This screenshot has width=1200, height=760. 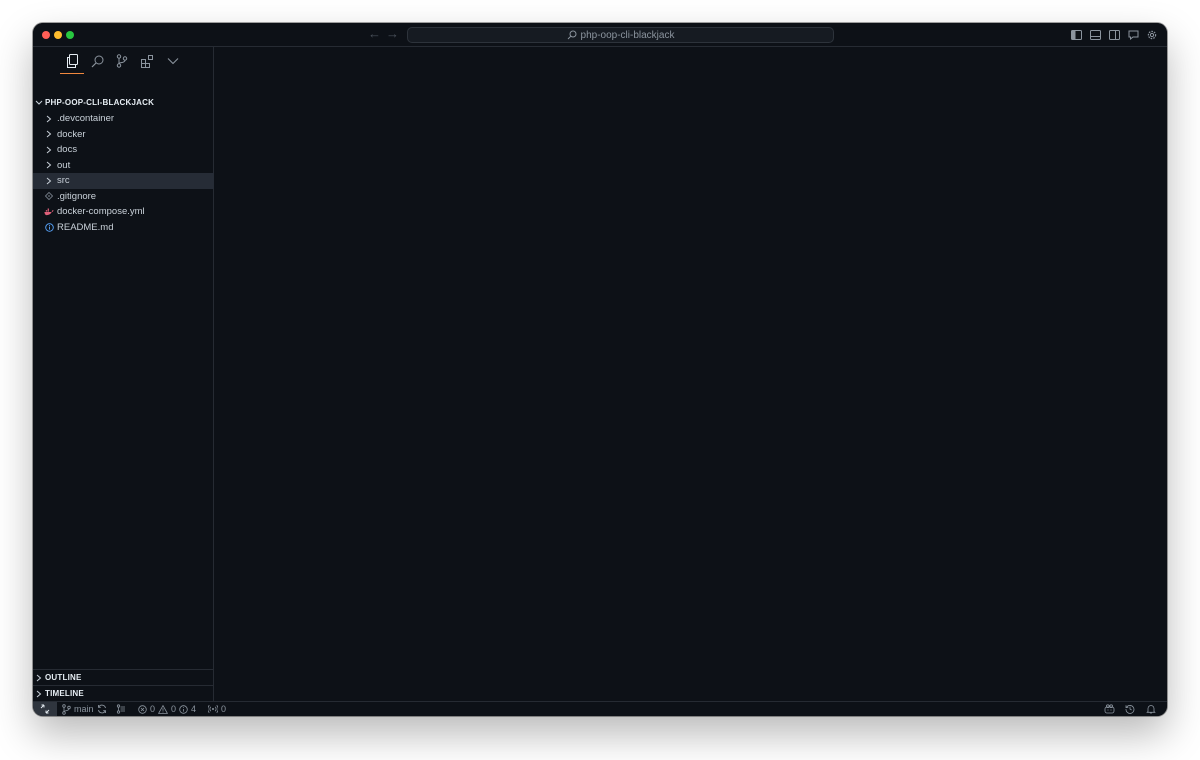 I want to click on warning-icon, so click(x=163, y=709).